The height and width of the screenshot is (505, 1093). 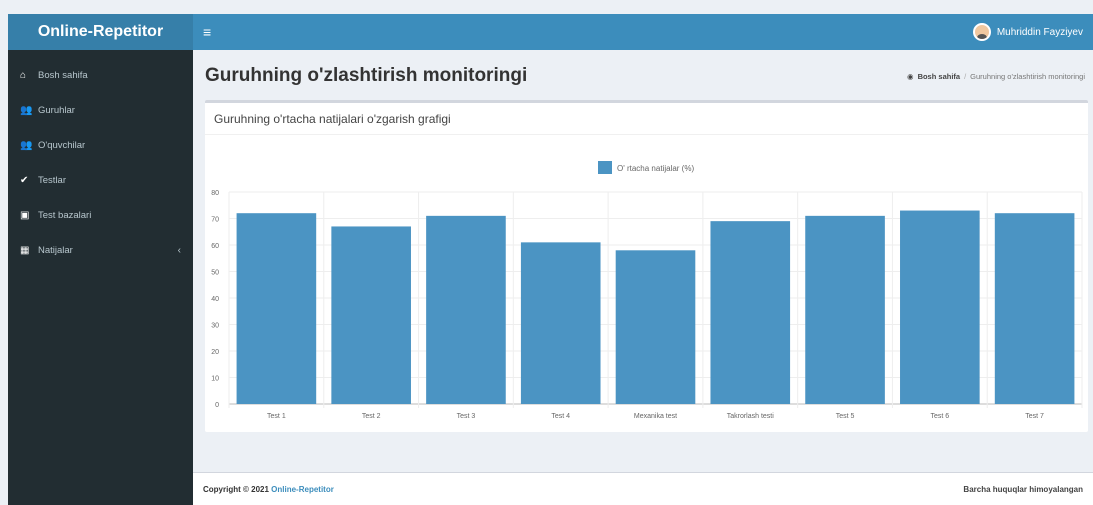 I want to click on sidebar-item-natijalar: ▦ Natijalar ‹, so click(x=100, y=250).